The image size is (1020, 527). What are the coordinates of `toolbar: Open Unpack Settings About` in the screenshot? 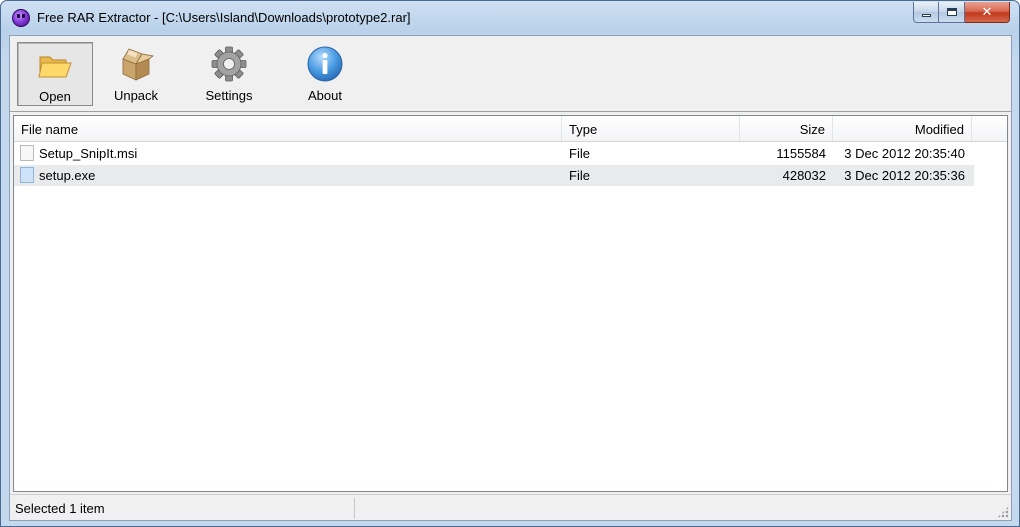 It's located at (510, 74).